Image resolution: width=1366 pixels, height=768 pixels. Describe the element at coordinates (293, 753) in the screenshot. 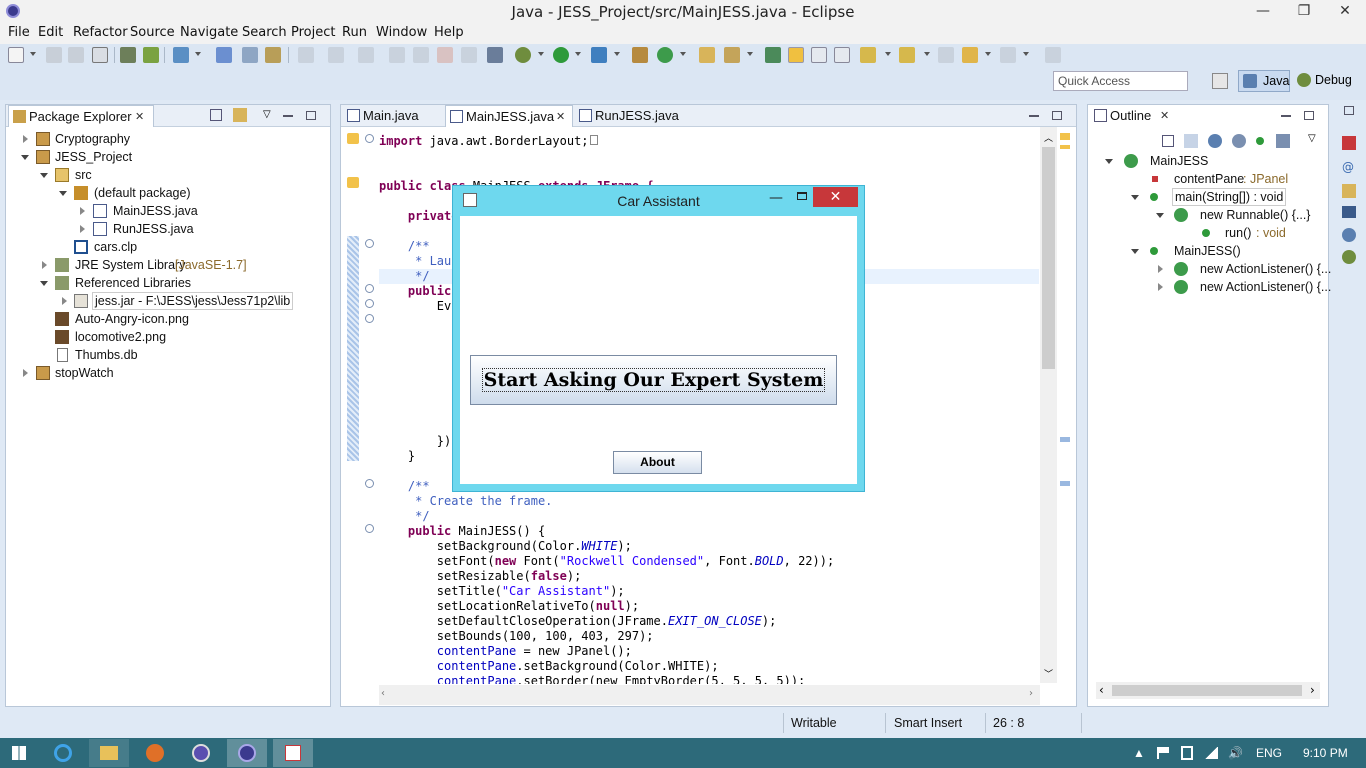

I see `taskbar-java` at that location.